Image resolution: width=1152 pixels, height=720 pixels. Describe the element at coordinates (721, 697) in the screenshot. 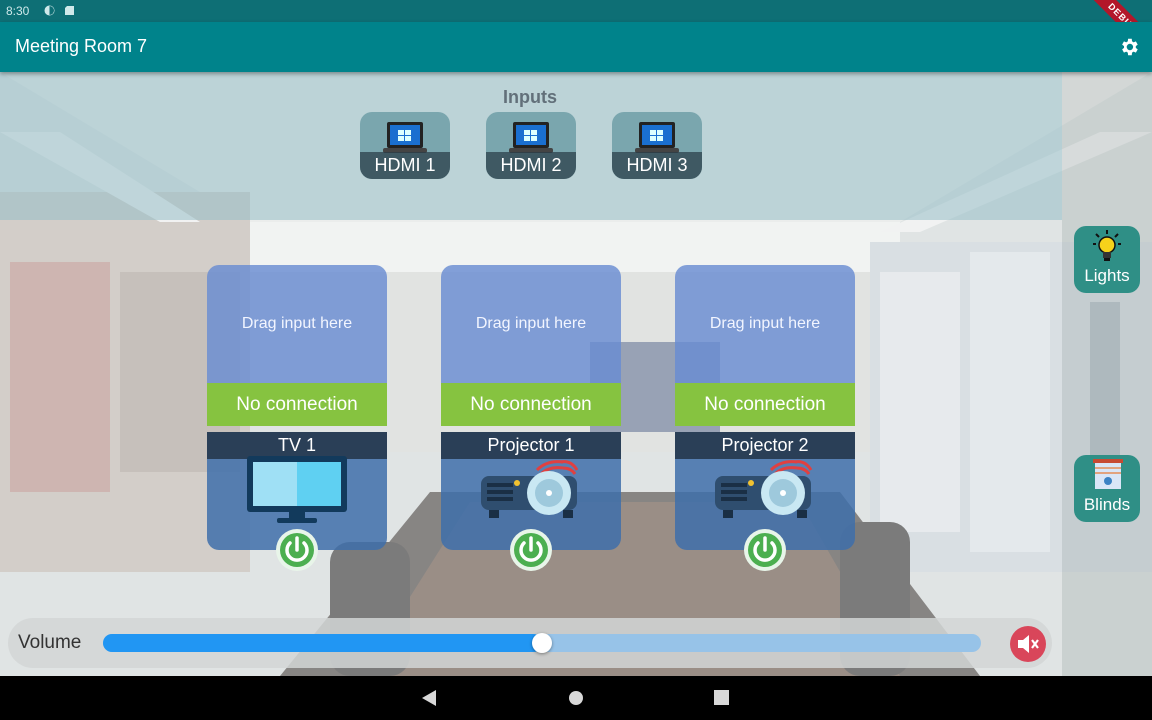

I see `recents-square-icon` at that location.